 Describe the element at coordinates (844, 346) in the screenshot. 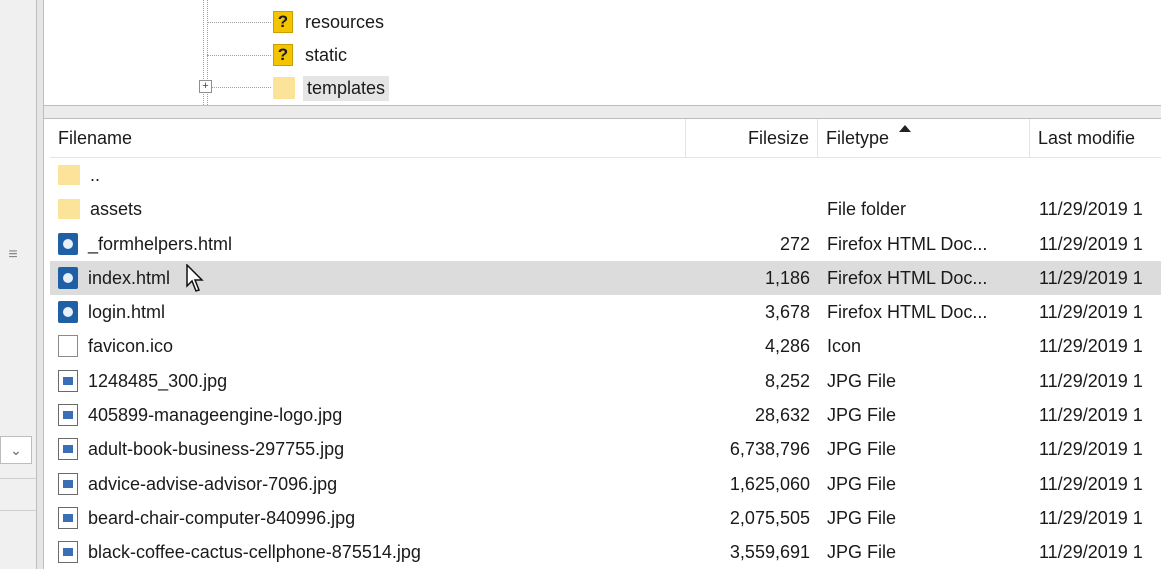

I see `file-type: Icon` at that location.